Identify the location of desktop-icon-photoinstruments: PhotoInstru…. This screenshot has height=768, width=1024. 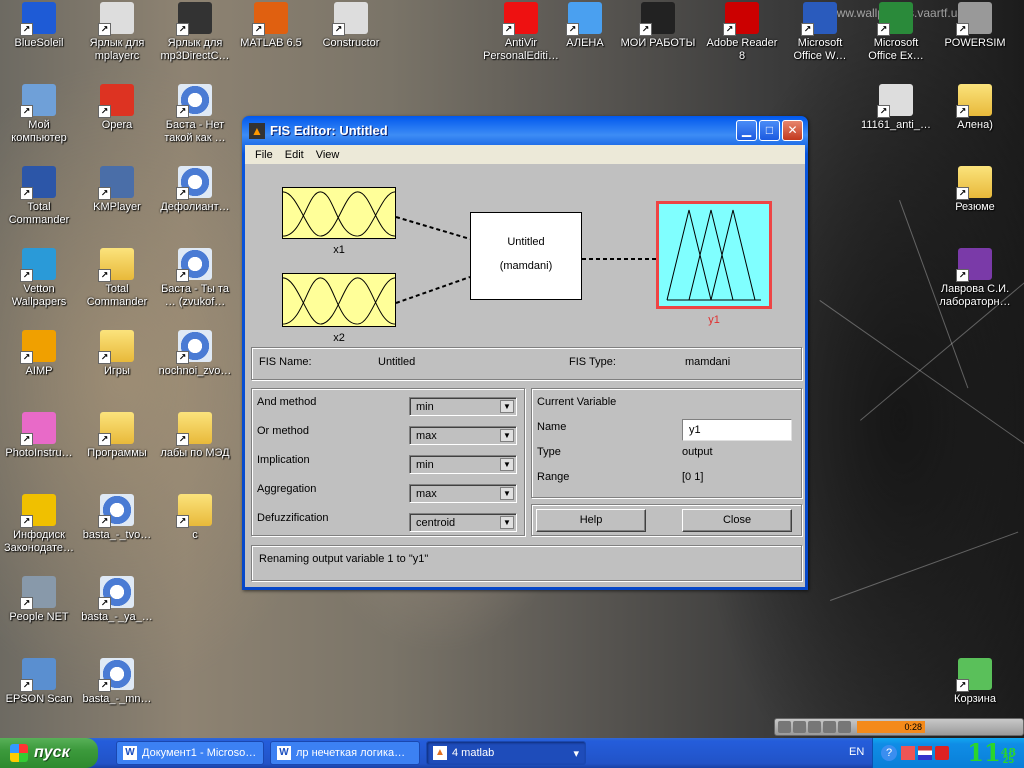
(39, 446).